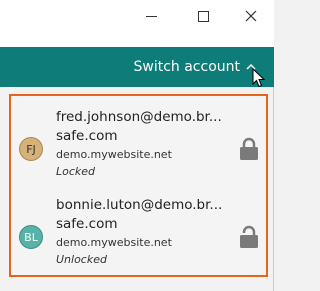 Image resolution: width=320 pixels, height=291 pixels. I want to click on maximize-icon, so click(203, 16).